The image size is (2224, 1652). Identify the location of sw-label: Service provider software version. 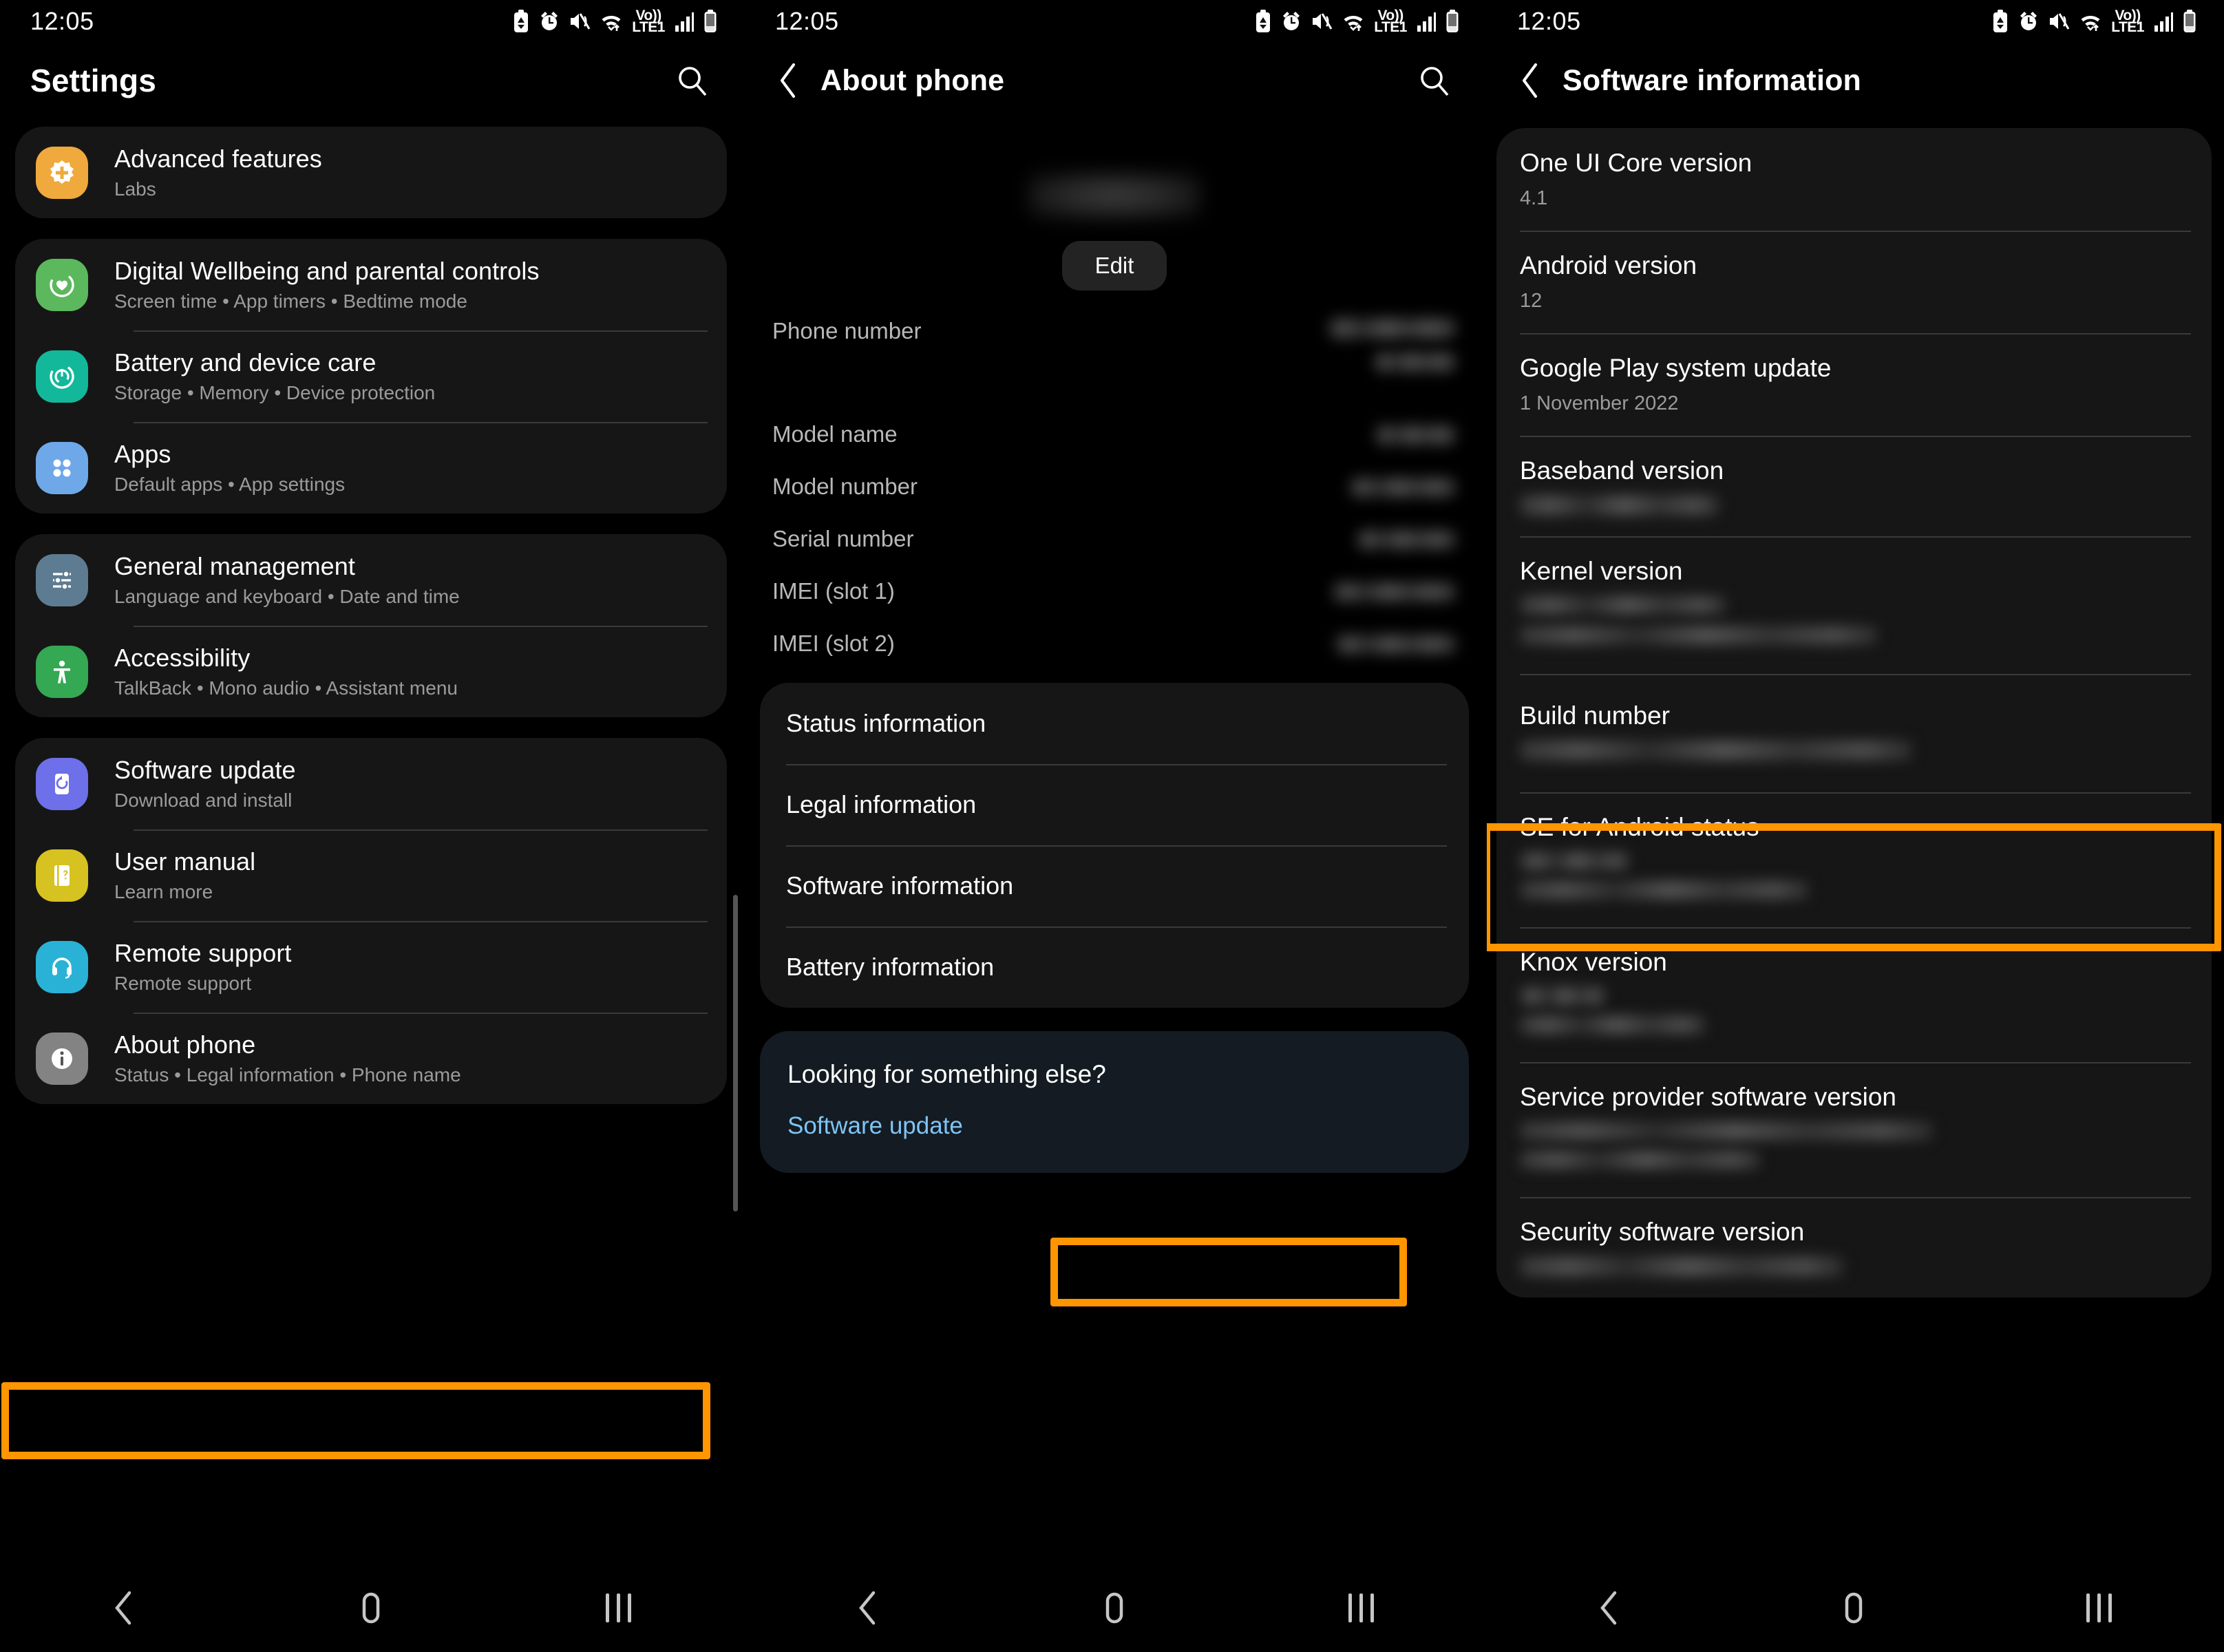
(1708, 1097).